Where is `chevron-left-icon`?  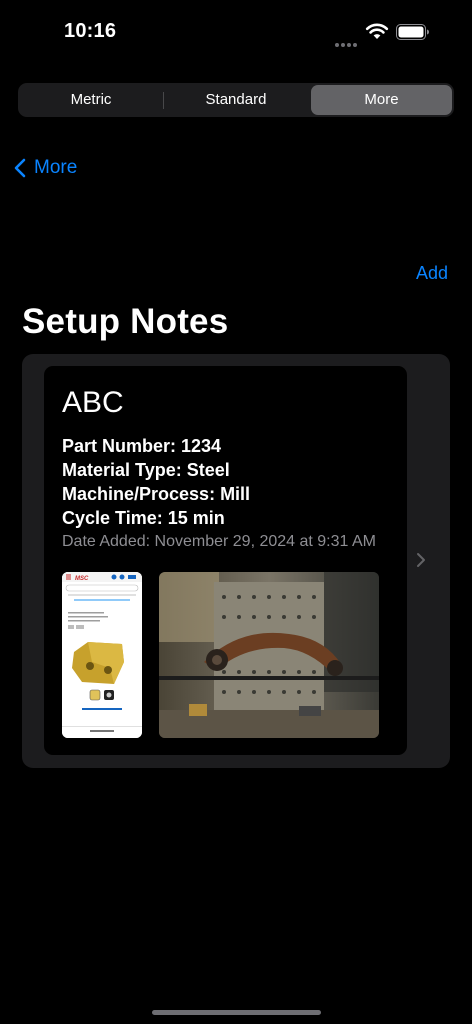 chevron-left-icon is located at coordinates (20, 168).